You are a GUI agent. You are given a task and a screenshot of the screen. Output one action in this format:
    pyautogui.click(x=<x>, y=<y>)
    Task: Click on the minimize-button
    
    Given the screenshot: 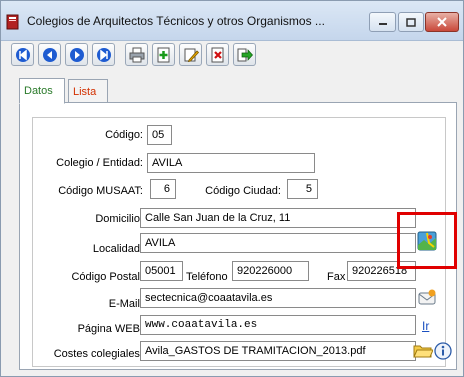 What is the action you would take?
    pyautogui.click(x=382, y=22)
    